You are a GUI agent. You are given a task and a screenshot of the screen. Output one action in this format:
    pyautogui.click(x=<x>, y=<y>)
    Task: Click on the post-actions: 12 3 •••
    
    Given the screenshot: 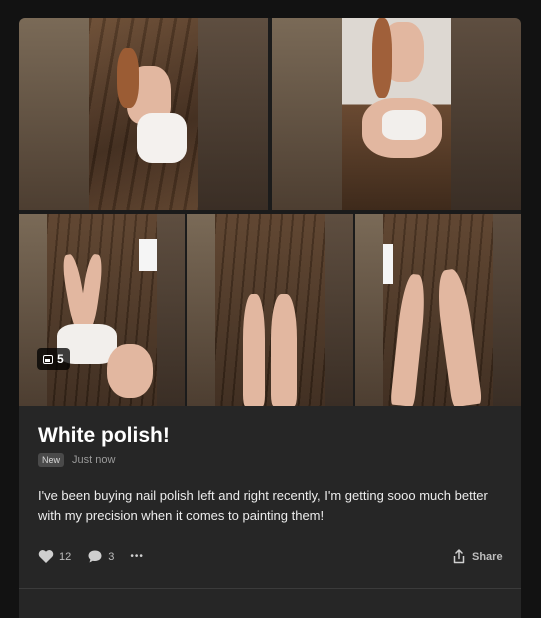 What is the action you would take?
    pyautogui.click(x=99, y=556)
    